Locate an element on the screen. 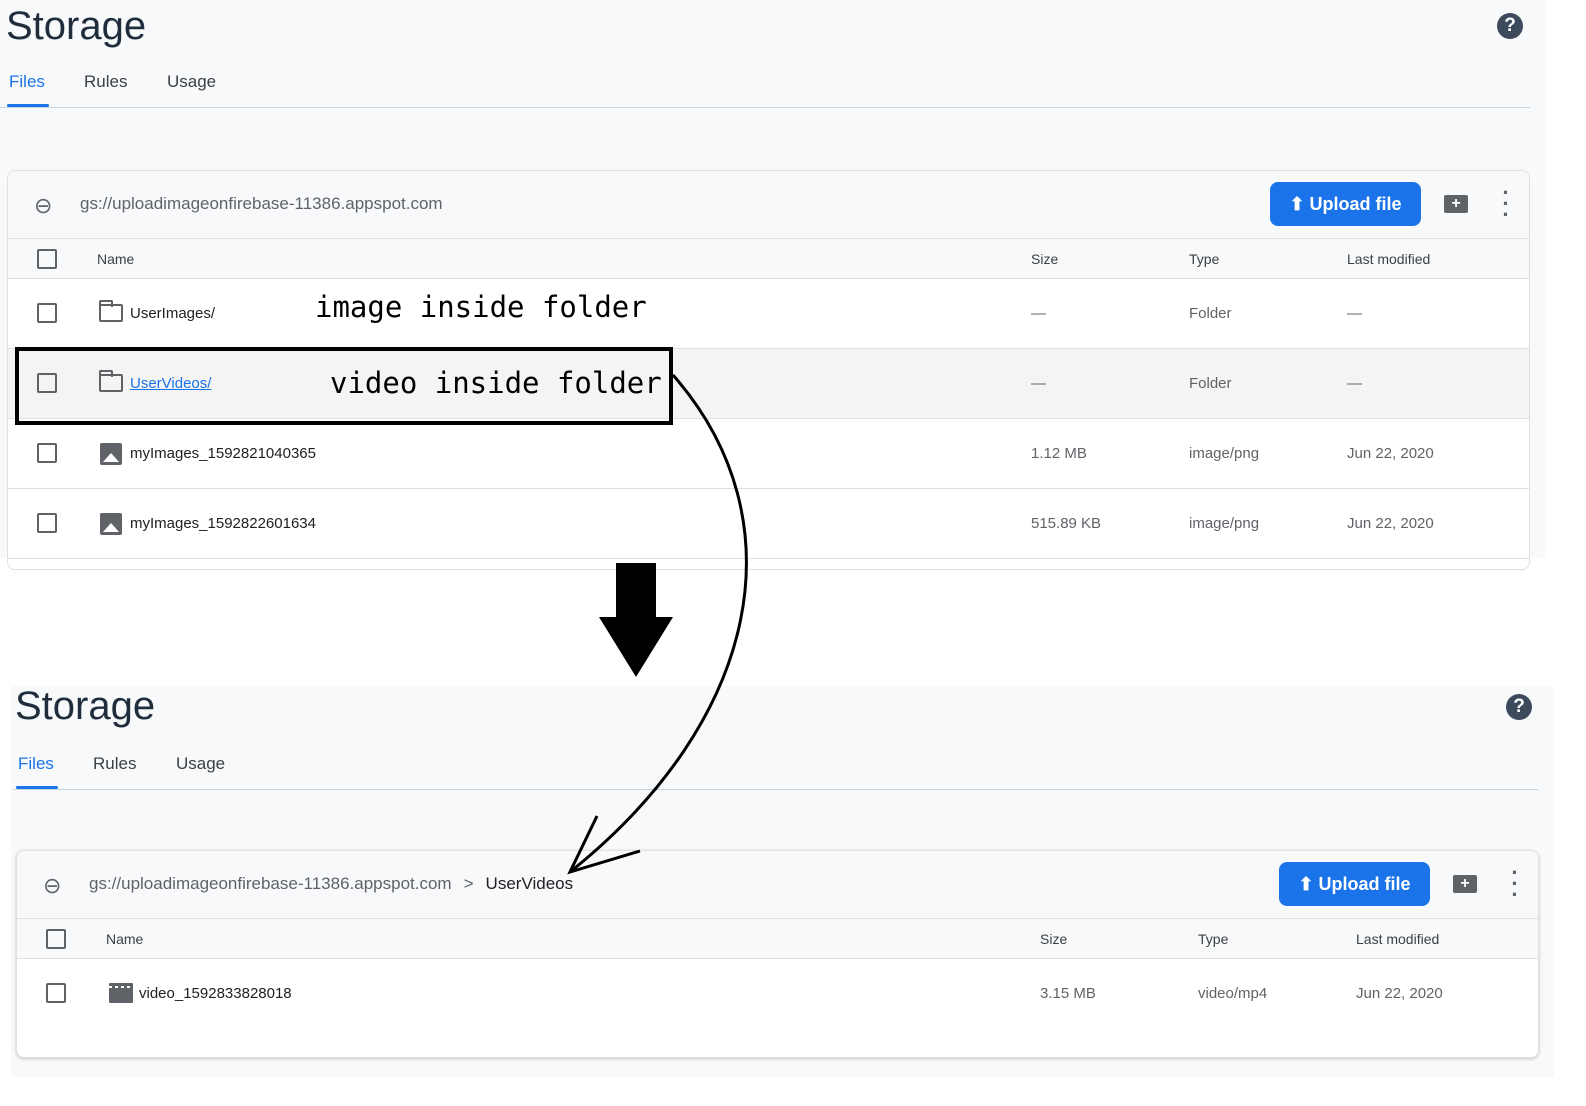 This screenshot has height=1106, width=1586. annotation-arrows is located at coordinates (657, 624).